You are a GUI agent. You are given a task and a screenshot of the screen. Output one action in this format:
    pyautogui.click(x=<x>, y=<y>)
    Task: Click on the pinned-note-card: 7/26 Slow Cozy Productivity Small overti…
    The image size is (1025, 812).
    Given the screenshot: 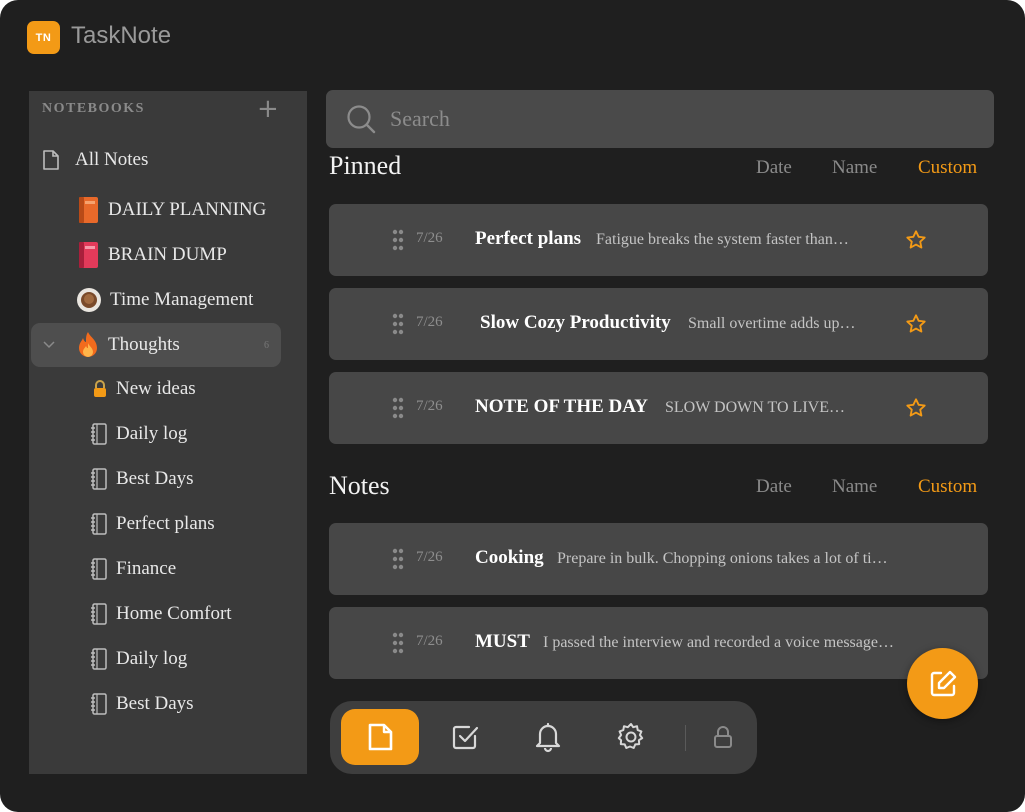 What is the action you would take?
    pyautogui.click(x=658, y=324)
    